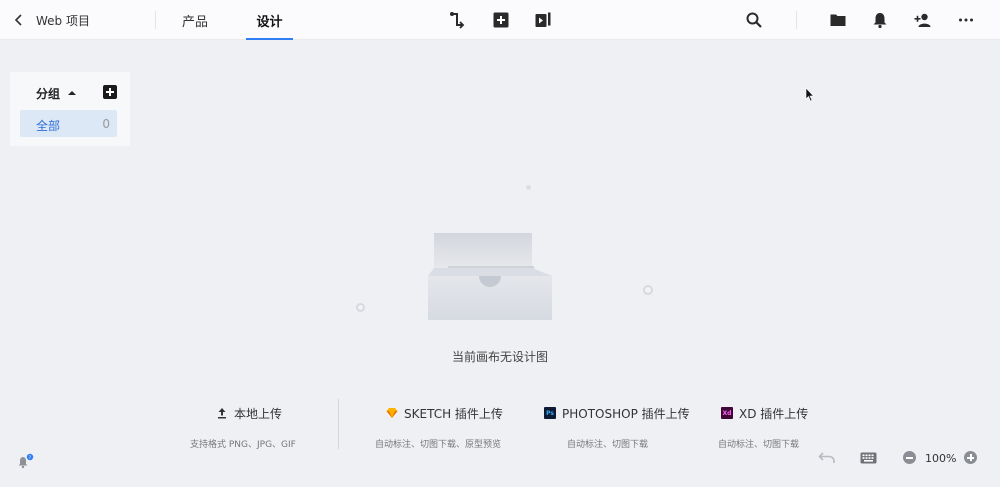  What do you see at coordinates (490, 276) in the screenshot?
I see `empty-tray-icon` at bounding box center [490, 276].